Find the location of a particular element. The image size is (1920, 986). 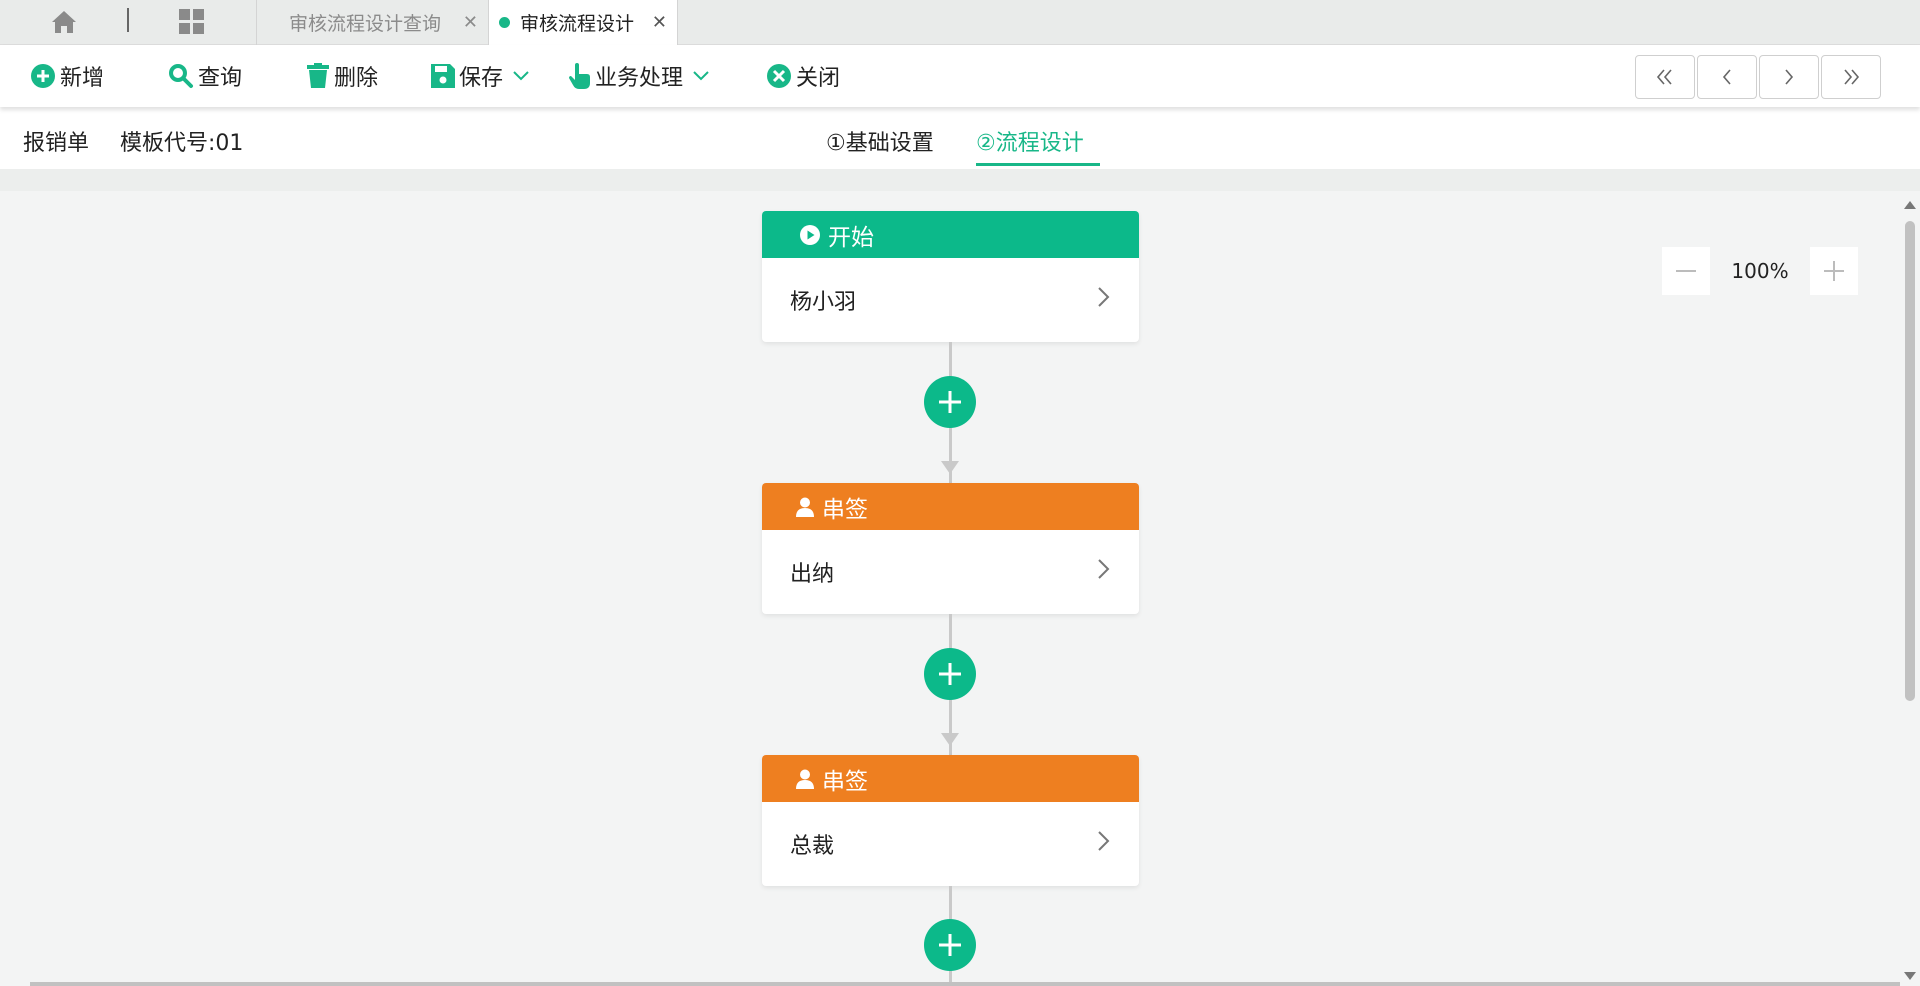

document-type: 报销单 is located at coordinates (56, 143).